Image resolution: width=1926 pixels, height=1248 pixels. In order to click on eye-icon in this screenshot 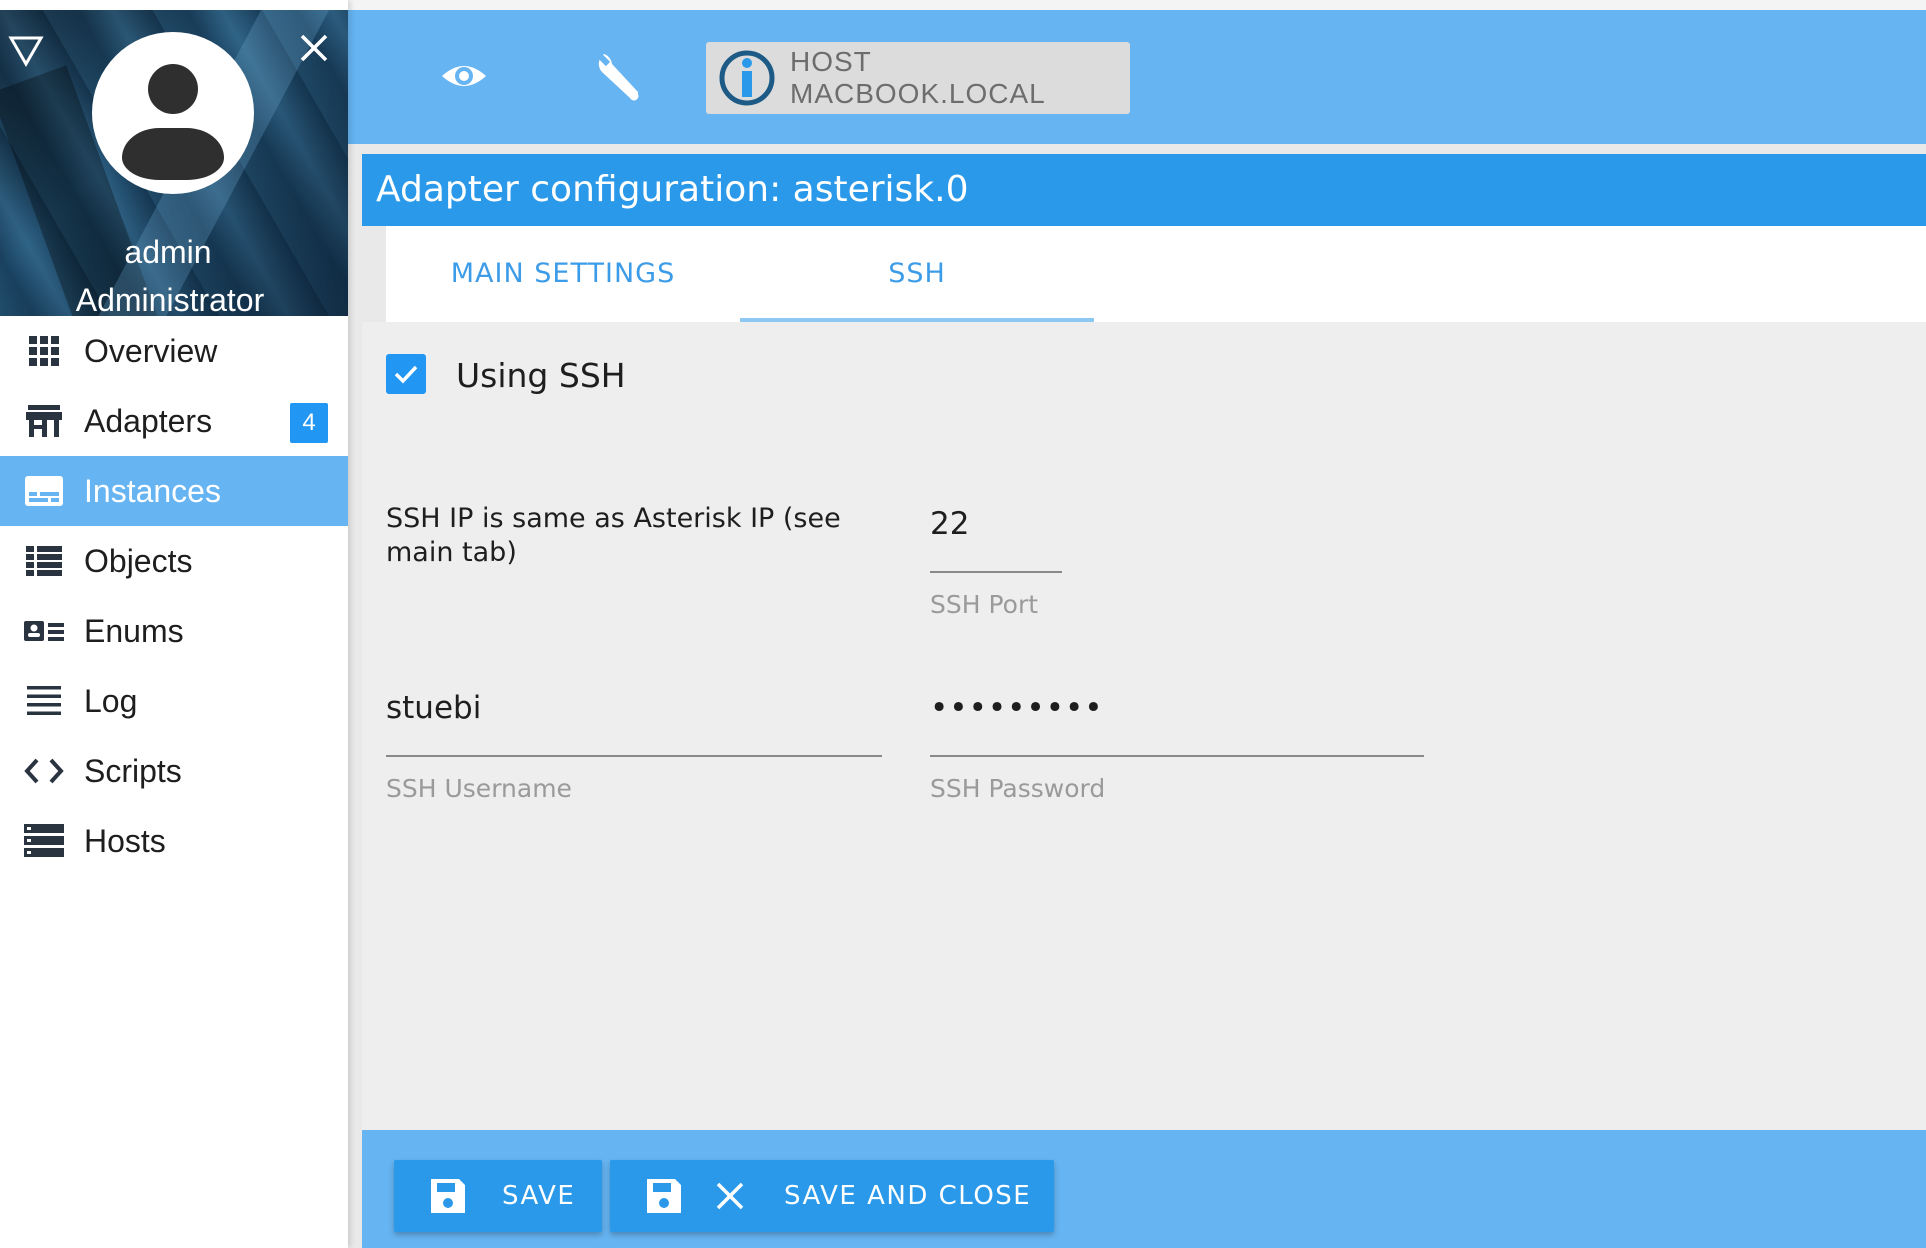, I will do `click(464, 76)`.